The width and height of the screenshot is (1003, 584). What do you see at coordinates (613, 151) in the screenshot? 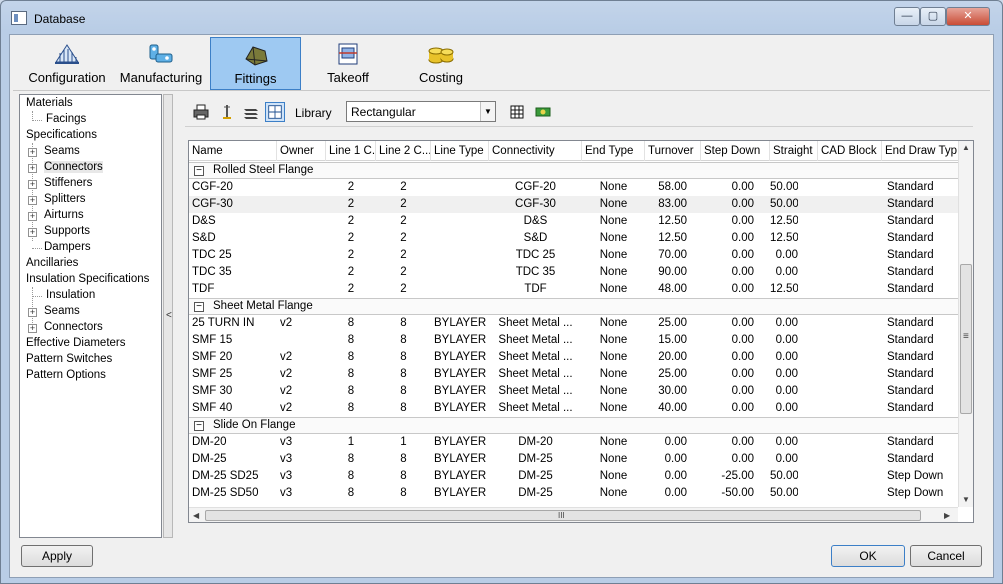
I see `column-header-end-type: End Type` at bounding box center [613, 151].